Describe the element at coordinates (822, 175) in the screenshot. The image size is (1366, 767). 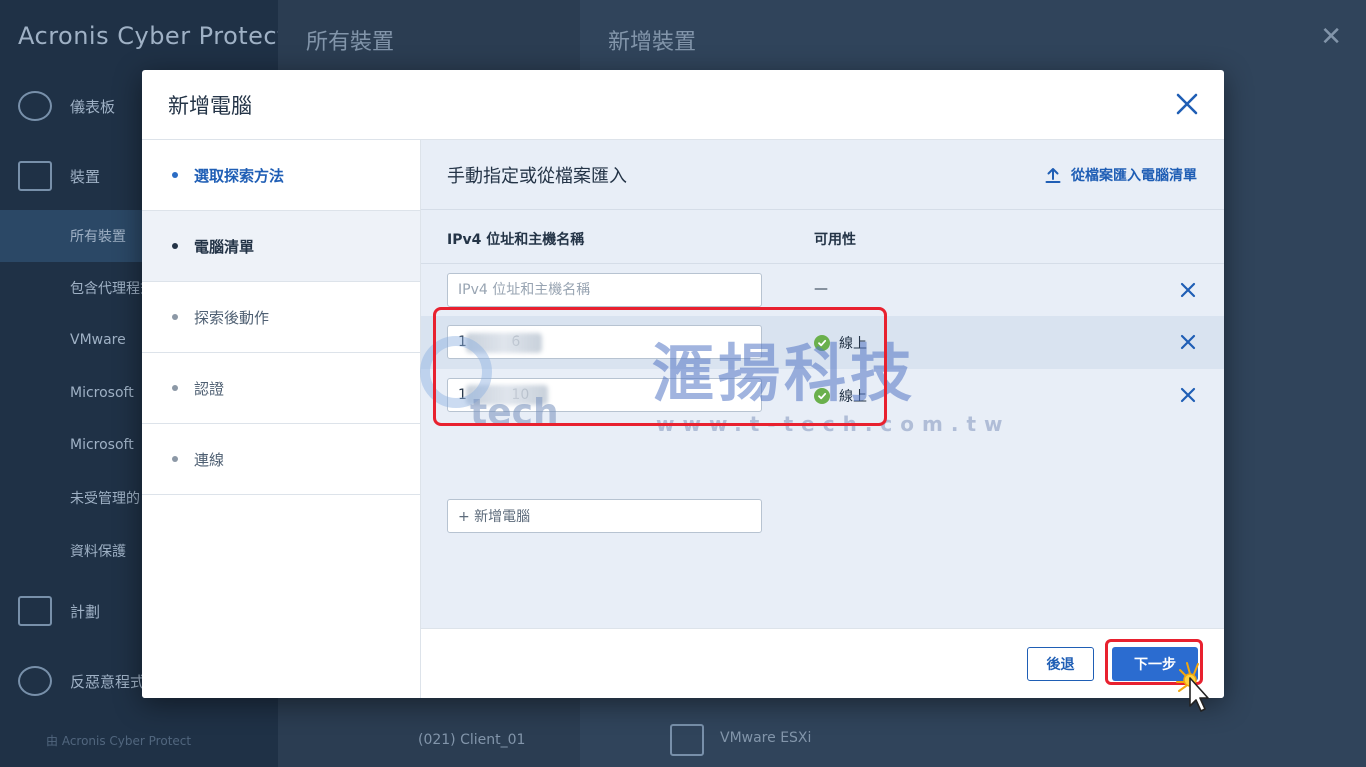
I see `panel-header: 手動指定或從檔案匯入 從檔案匯入電腦清單` at that location.